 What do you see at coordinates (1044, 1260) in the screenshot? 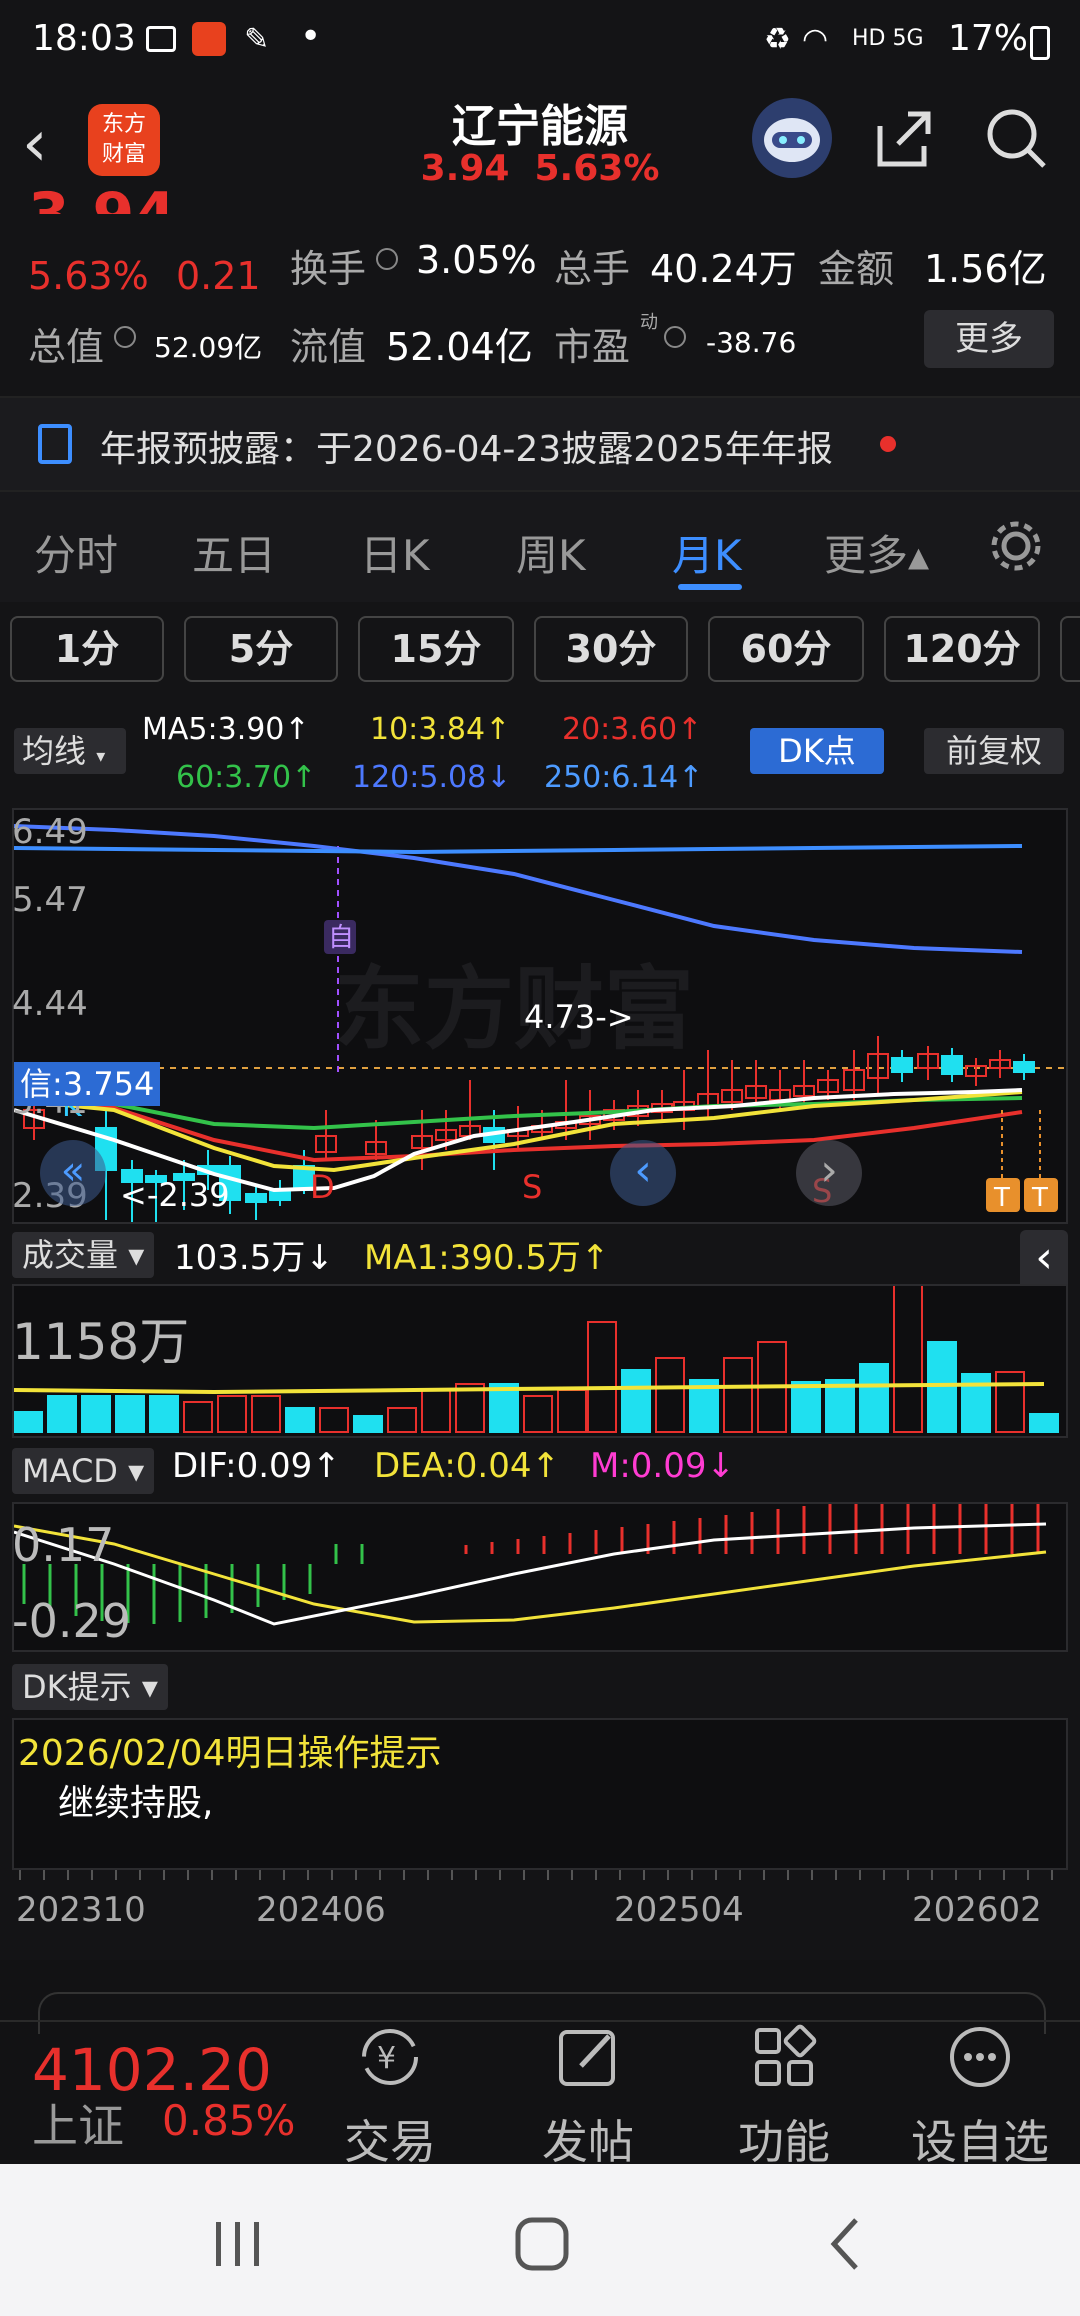
I see `collapse-panel-button: ‹` at bounding box center [1044, 1260].